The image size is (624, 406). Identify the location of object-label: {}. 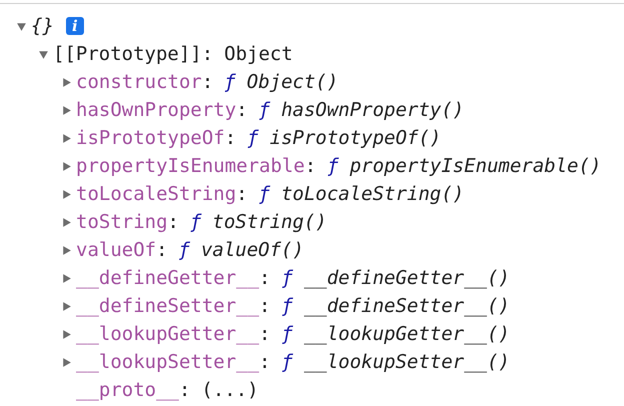
(42, 26).